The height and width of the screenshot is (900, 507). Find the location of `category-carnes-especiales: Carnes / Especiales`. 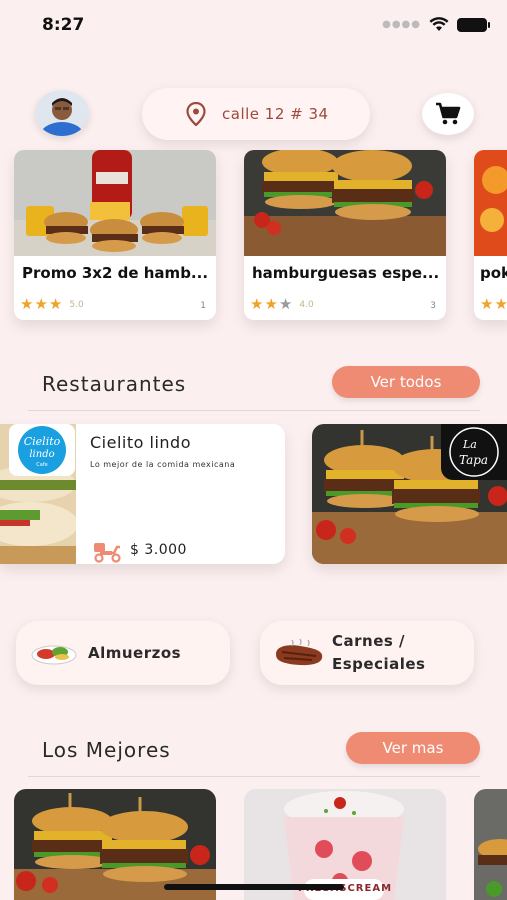

category-carnes-especiales: Carnes / Especiales is located at coordinates (367, 653).